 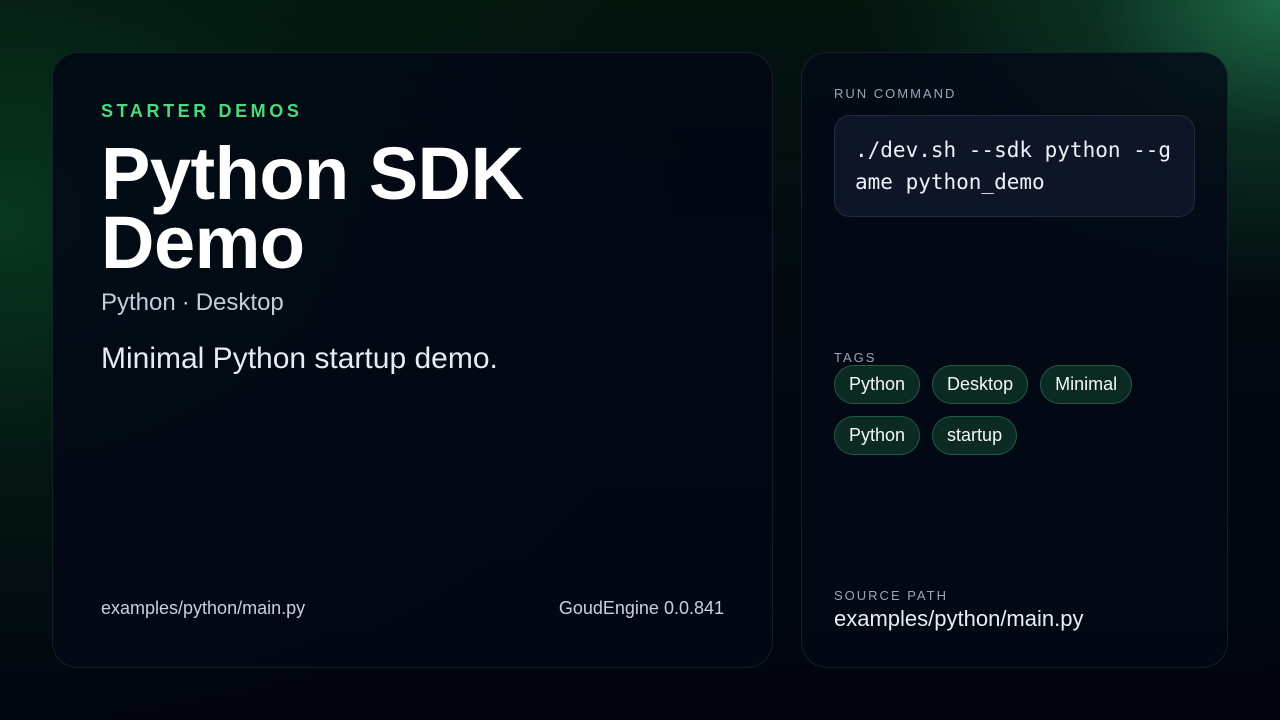 What do you see at coordinates (980, 384) in the screenshot?
I see `tag-desktop: Desktop` at bounding box center [980, 384].